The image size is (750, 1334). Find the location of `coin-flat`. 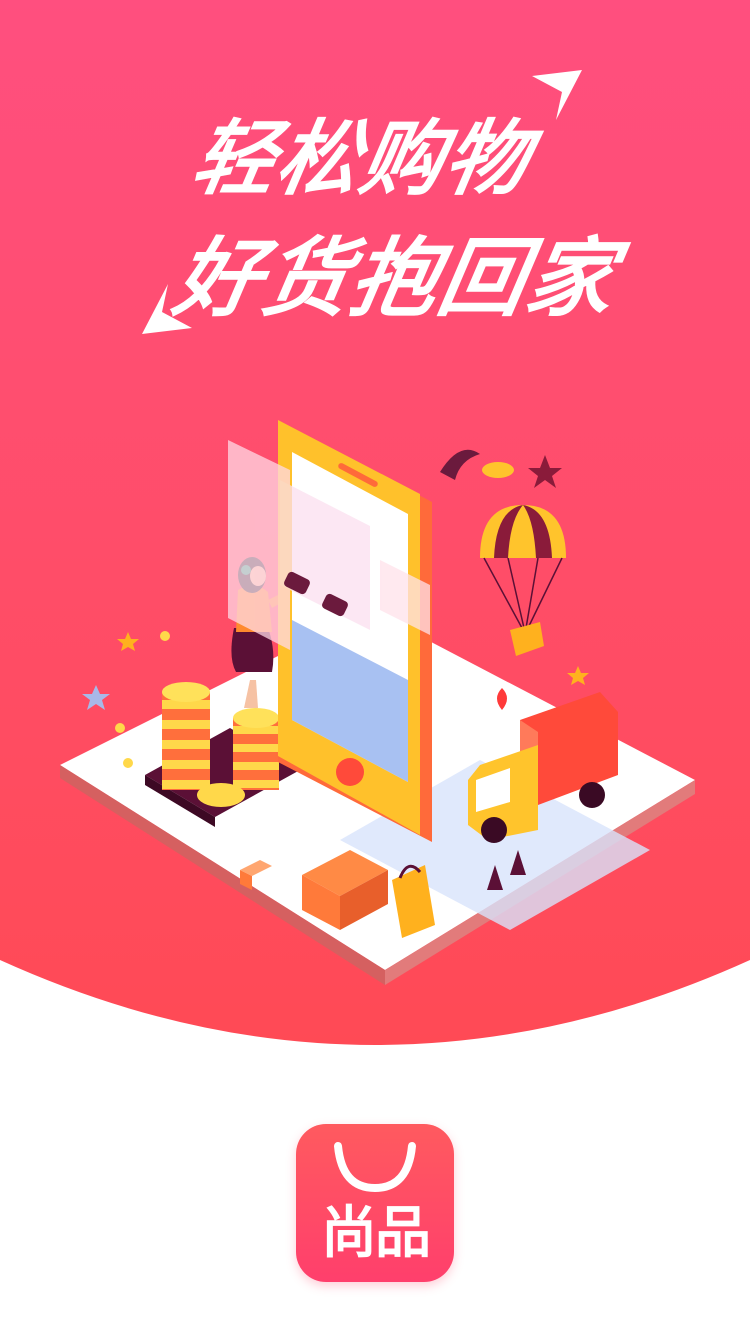

coin-flat is located at coordinates (221, 795).